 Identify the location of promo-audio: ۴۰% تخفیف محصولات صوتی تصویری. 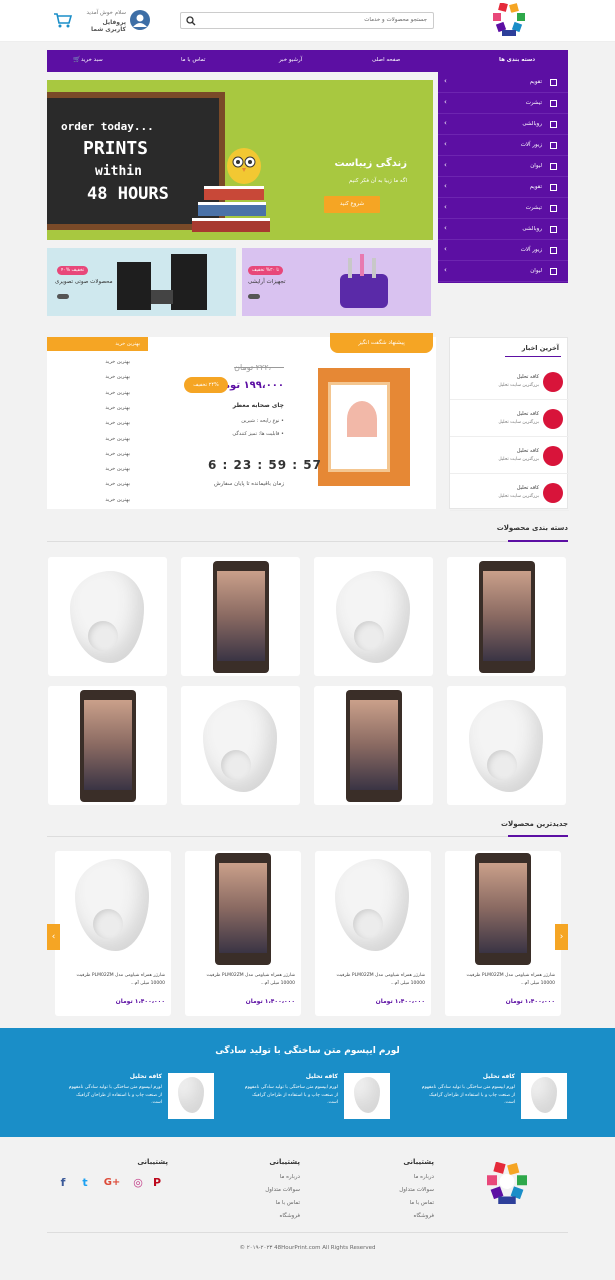
(141, 282).